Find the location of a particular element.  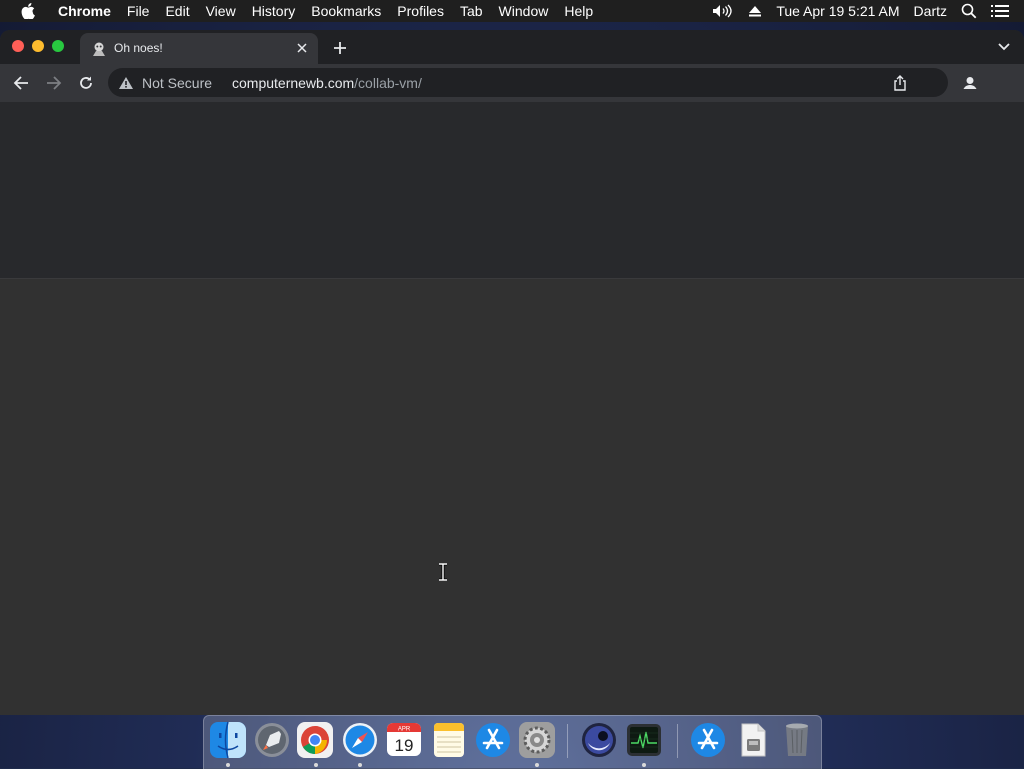

menu-file: File is located at coordinates (138, 11).